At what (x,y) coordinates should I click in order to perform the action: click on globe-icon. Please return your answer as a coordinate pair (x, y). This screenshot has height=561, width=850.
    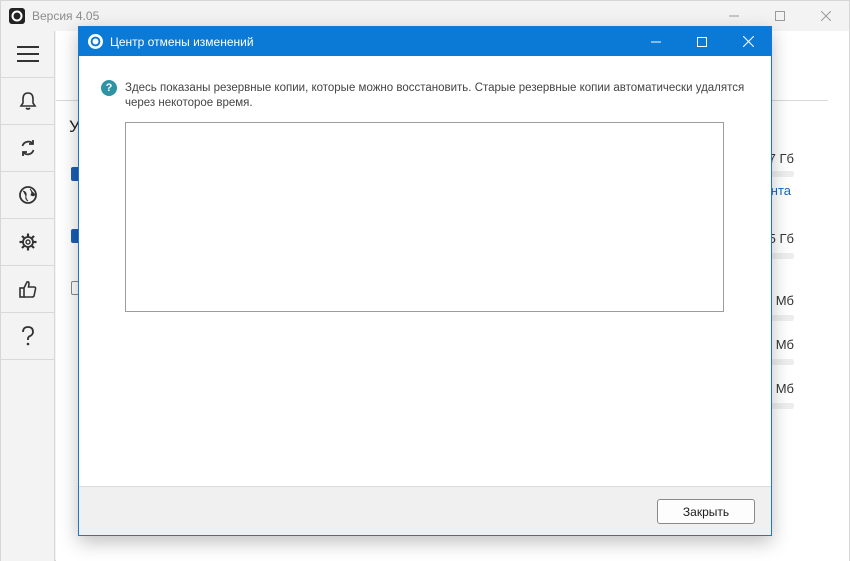
    Looking at the image, I should click on (27, 195).